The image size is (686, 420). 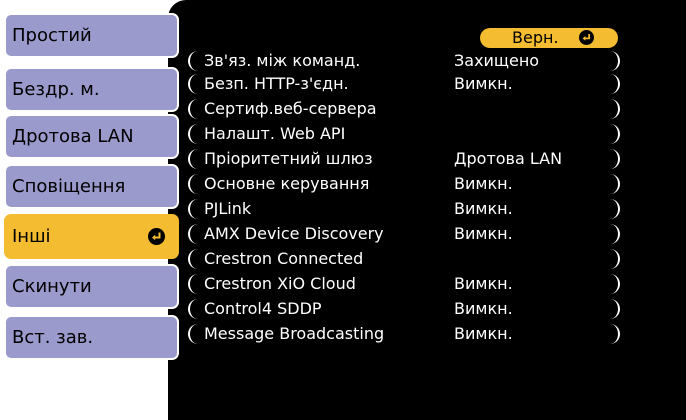 What do you see at coordinates (404, 184) in the screenshot?
I see `setting-row-main-control: Основне керування Вимкн.` at bounding box center [404, 184].